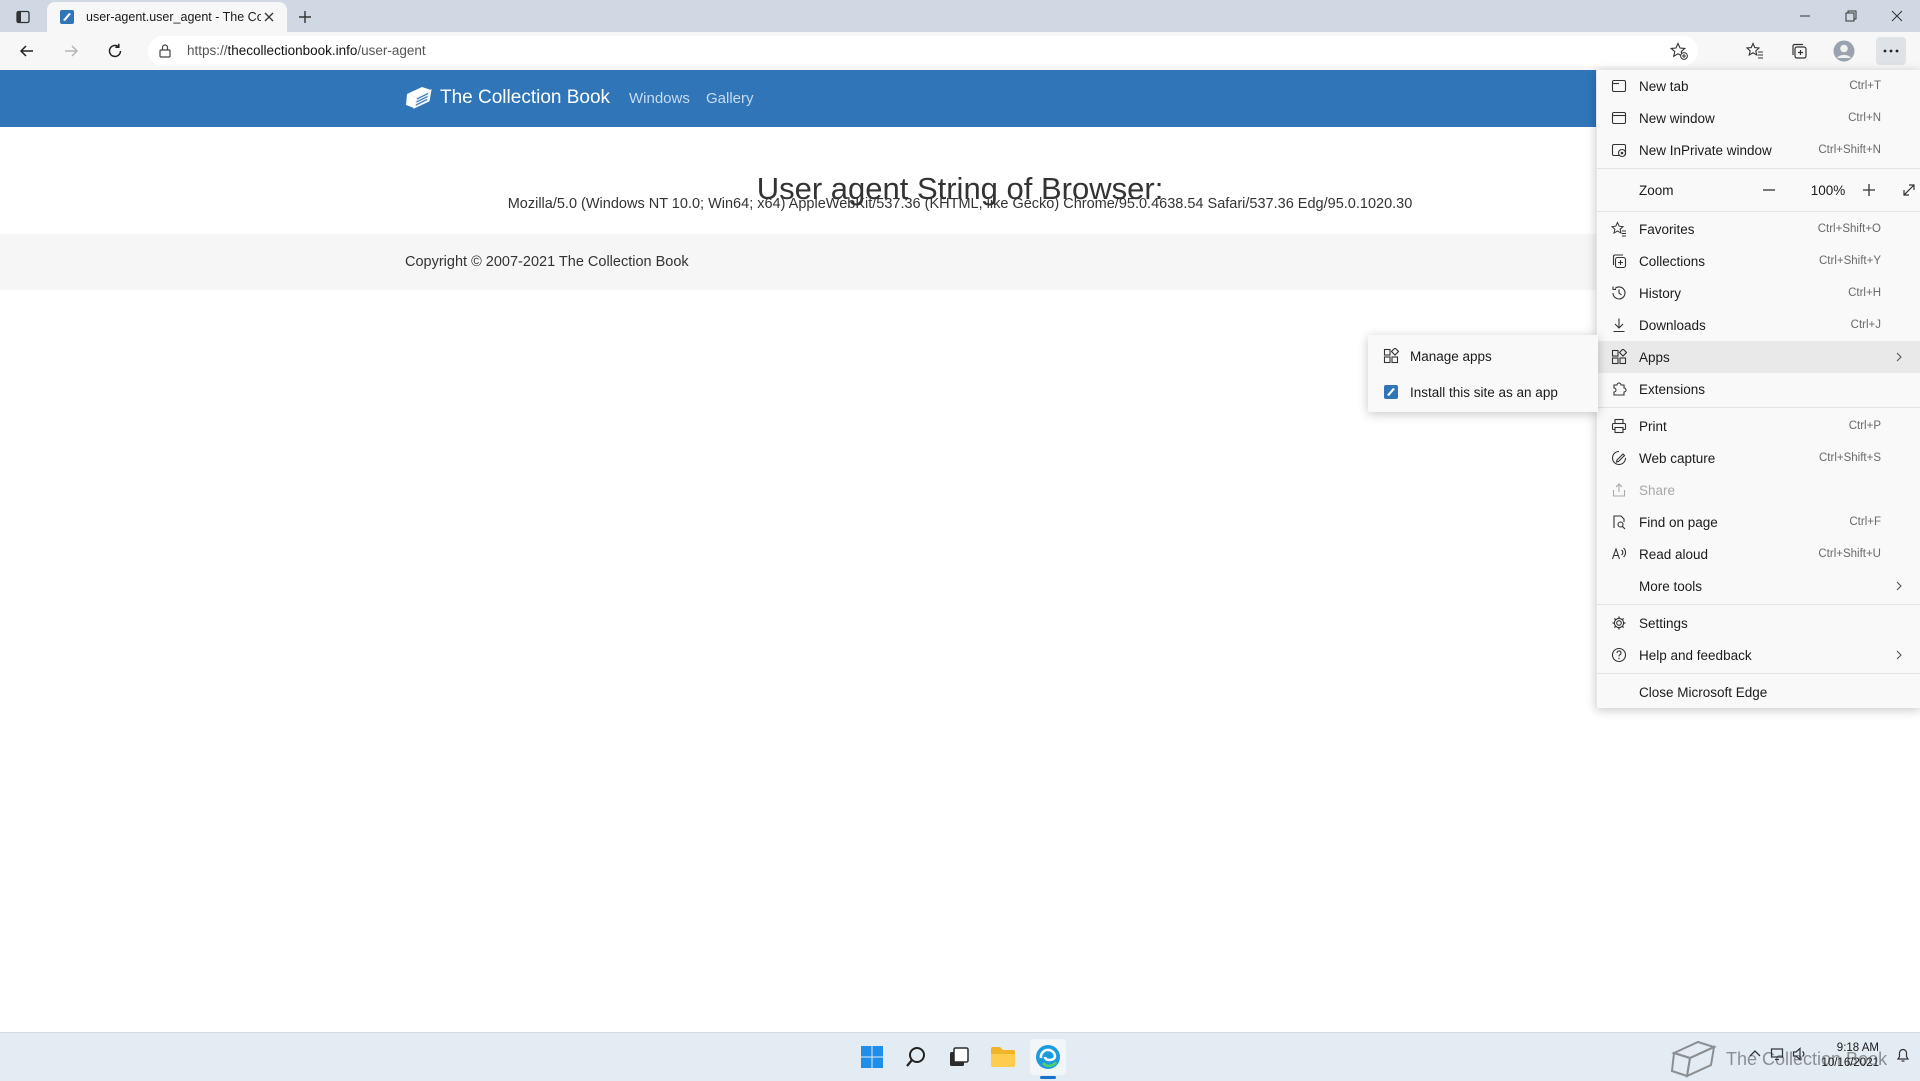 The height and width of the screenshot is (1081, 1920). Describe the element at coordinates (1619, 426) in the screenshot. I see `print-icon` at that location.